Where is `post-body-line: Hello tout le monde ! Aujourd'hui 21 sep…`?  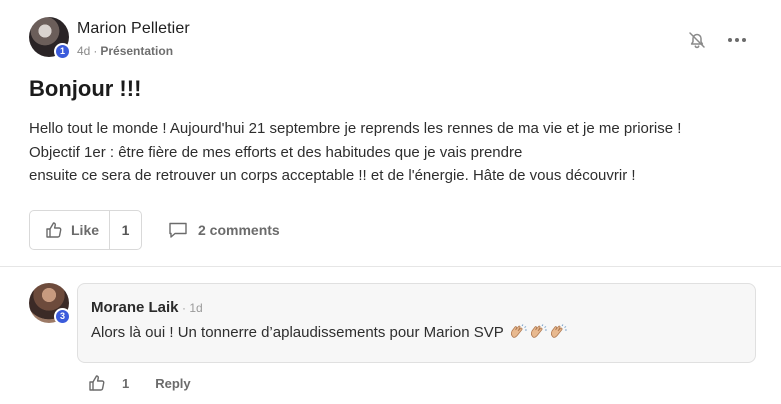
post-body-line: Hello tout le monde ! Aujourd'hui 21 sep… is located at coordinates (355, 128).